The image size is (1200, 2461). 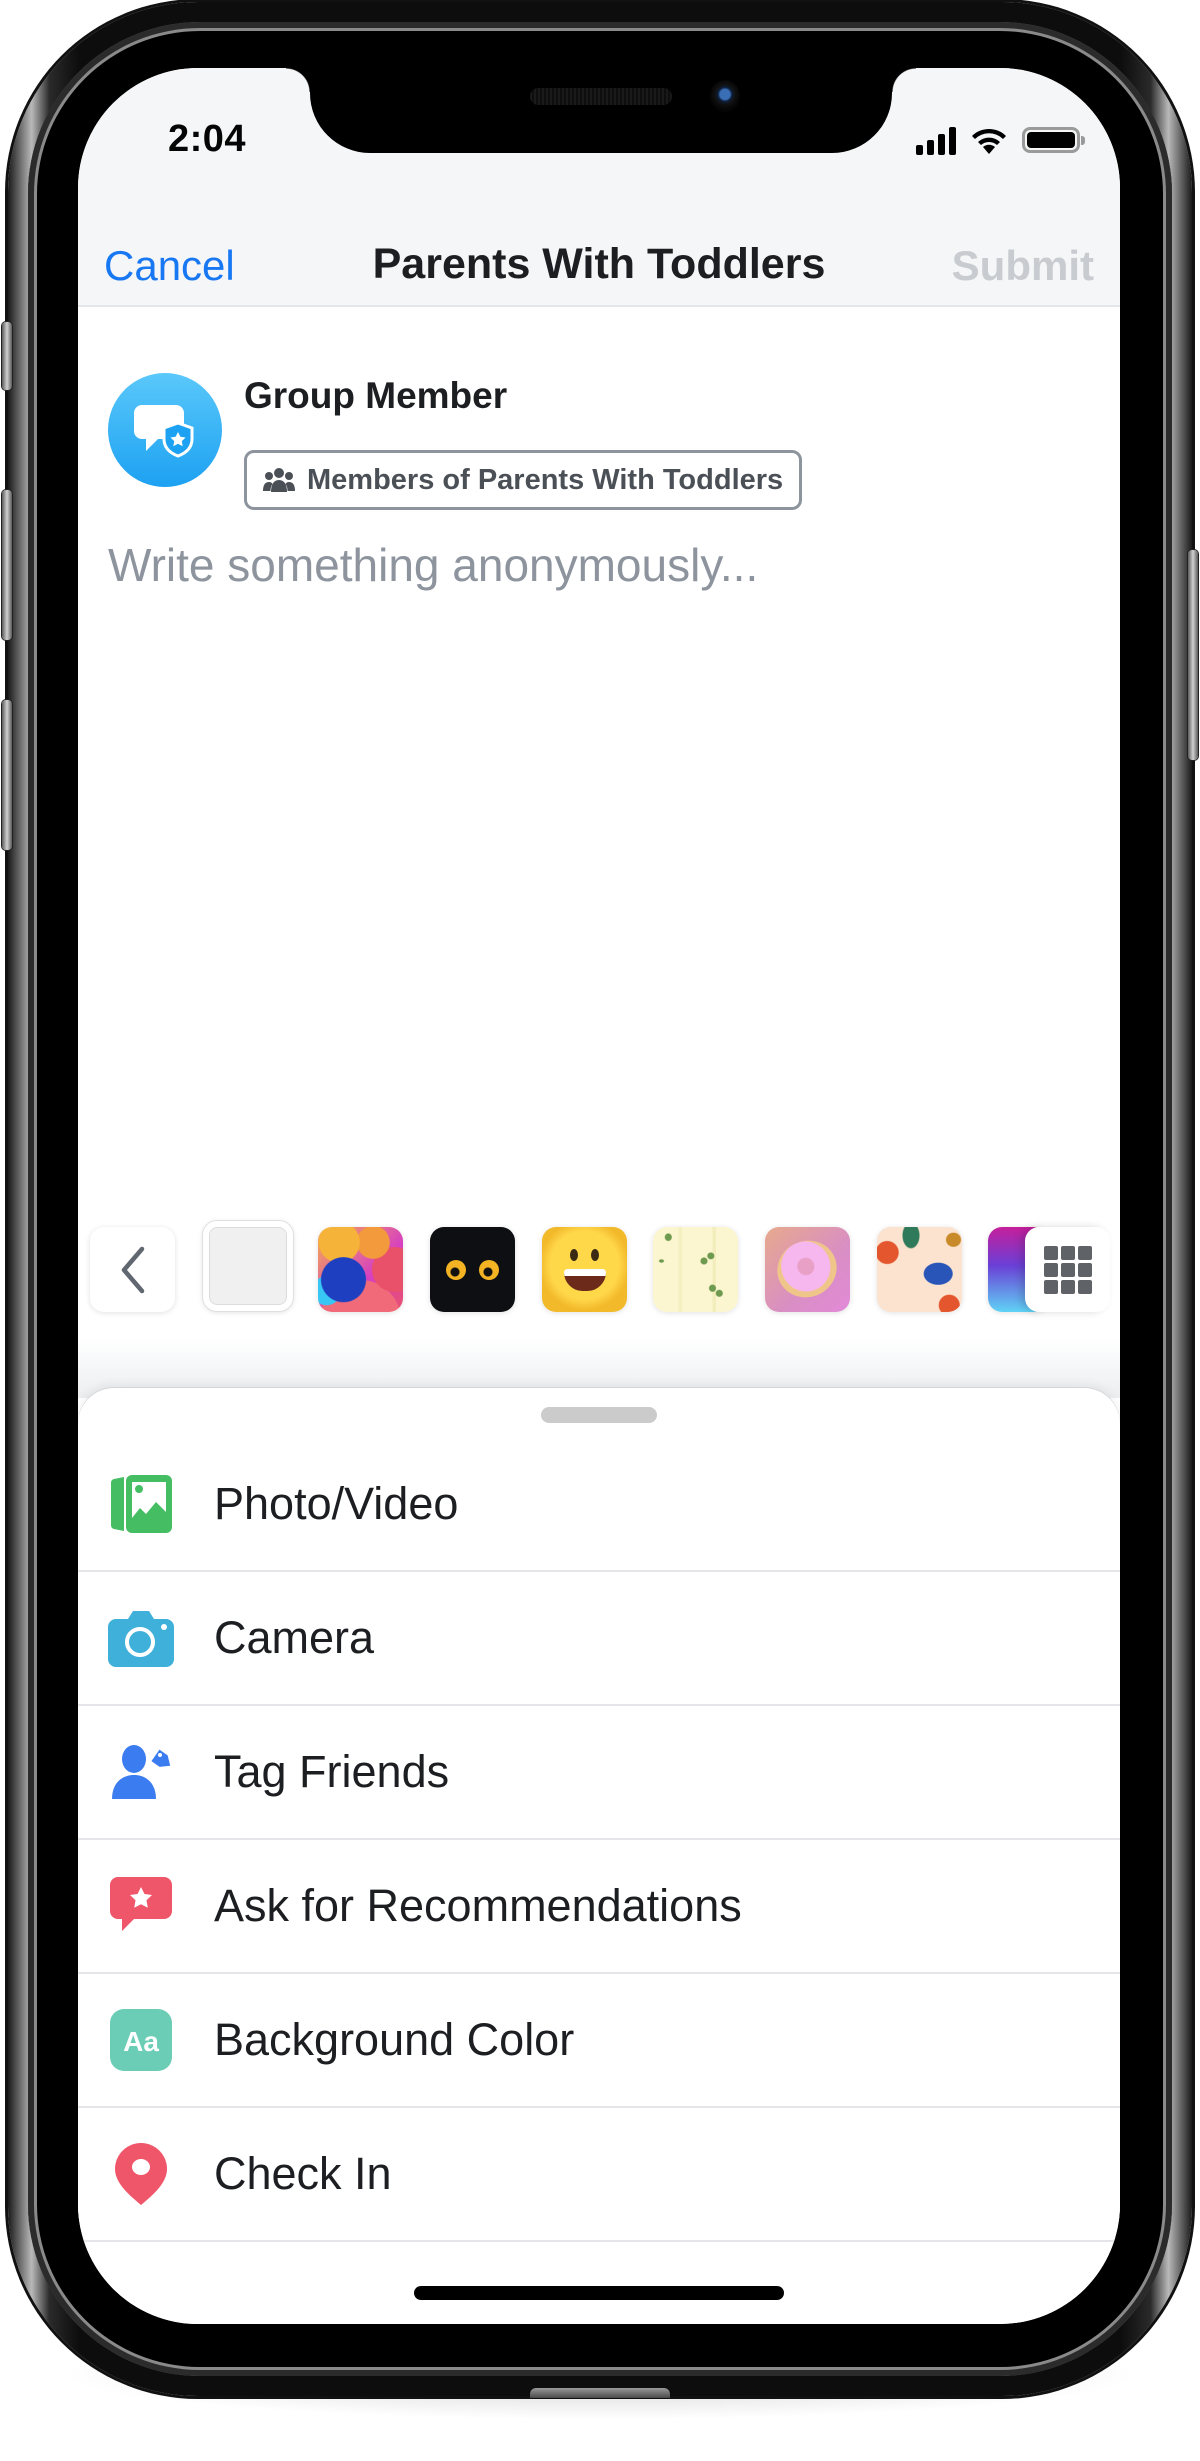 I want to click on anonymous-shield-chat-icon, so click(x=164, y=431).